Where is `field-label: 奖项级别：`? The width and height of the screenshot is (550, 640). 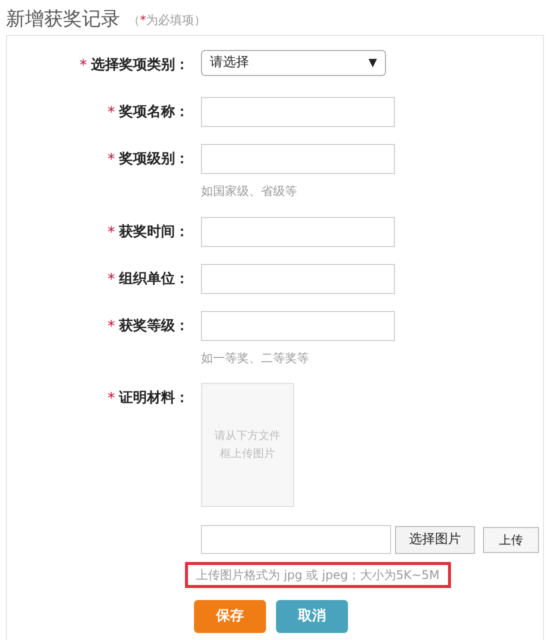 field-label: 奖项级别： is located at coordinates (154, 159).